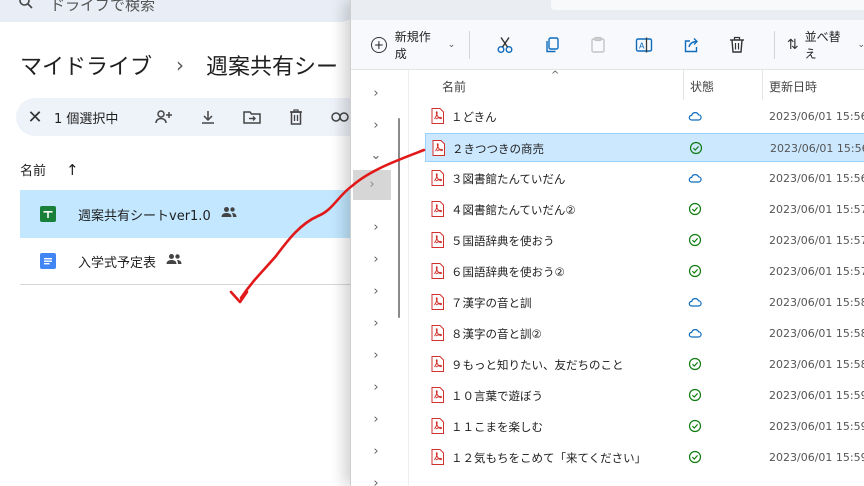 The image size is (864, 486). I want to click on share-icon, so click(690, 45).